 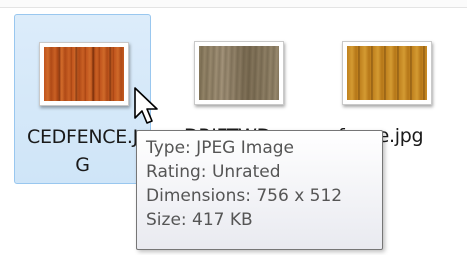 I want to click on tooltip-rating: Rating: Unrated, so click(x=213, y=172).